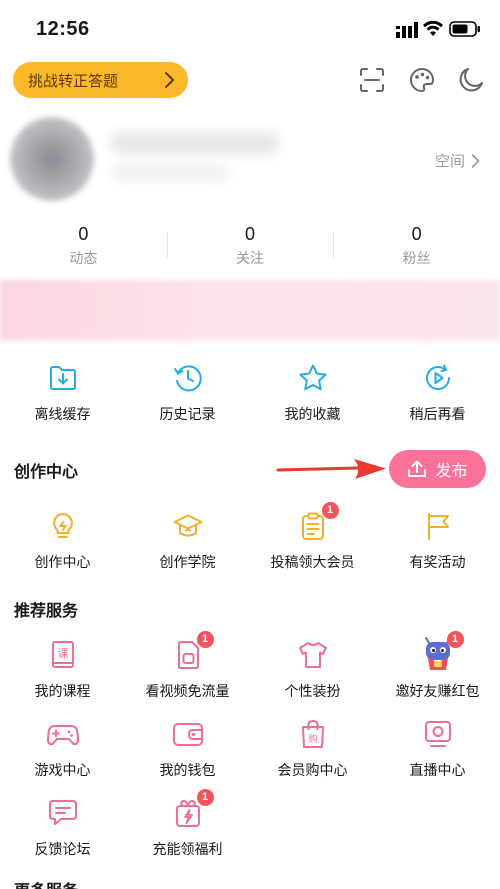  What do you see at coordinates (250, 311) in the screenshot?
I see `vip-banner-blurred` at bounding box center [250, 311].